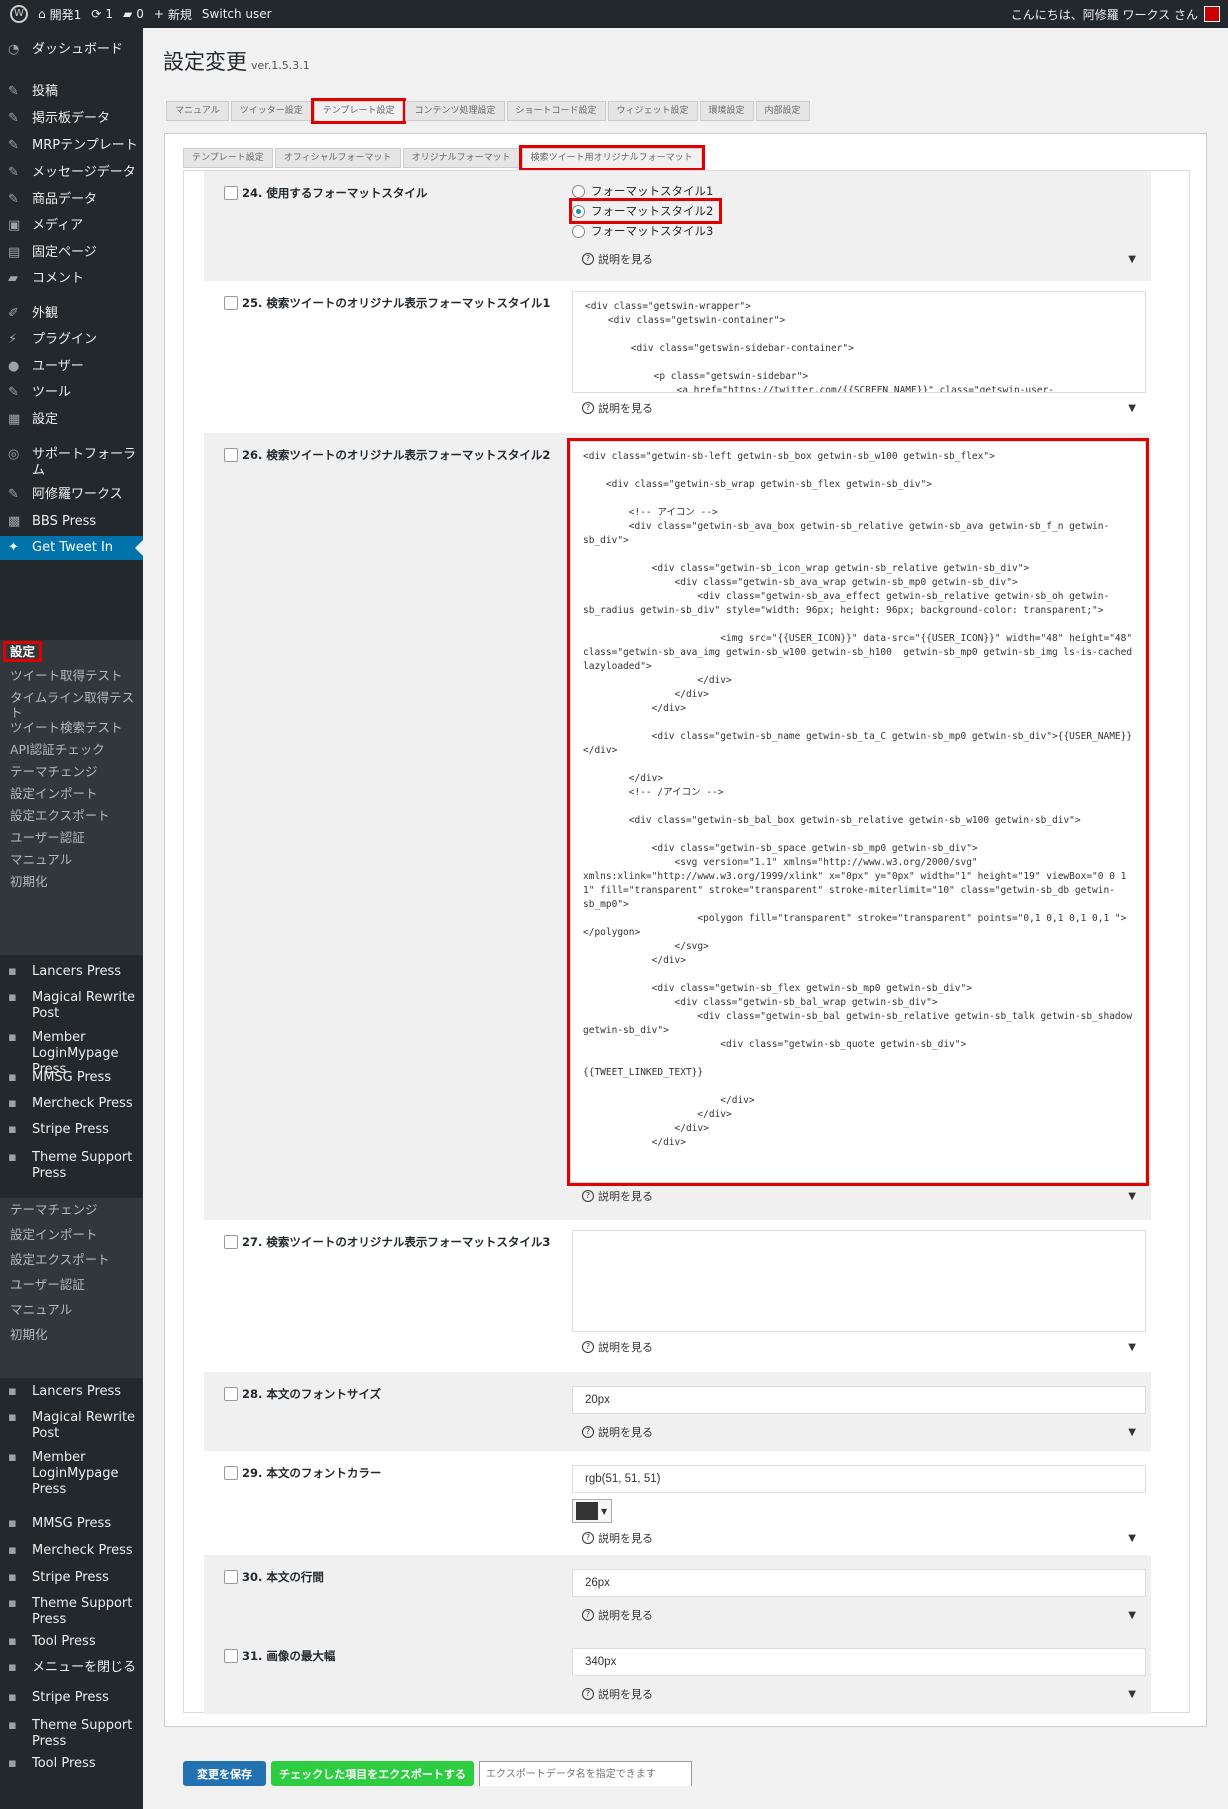  I want to click on subtab-2: オリジナルフォーマット, so click(461, 158).